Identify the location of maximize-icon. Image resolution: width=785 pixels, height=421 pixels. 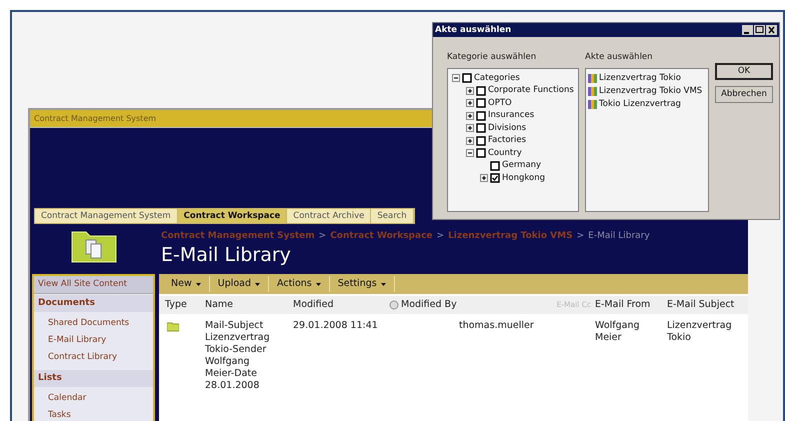
(759, 30).